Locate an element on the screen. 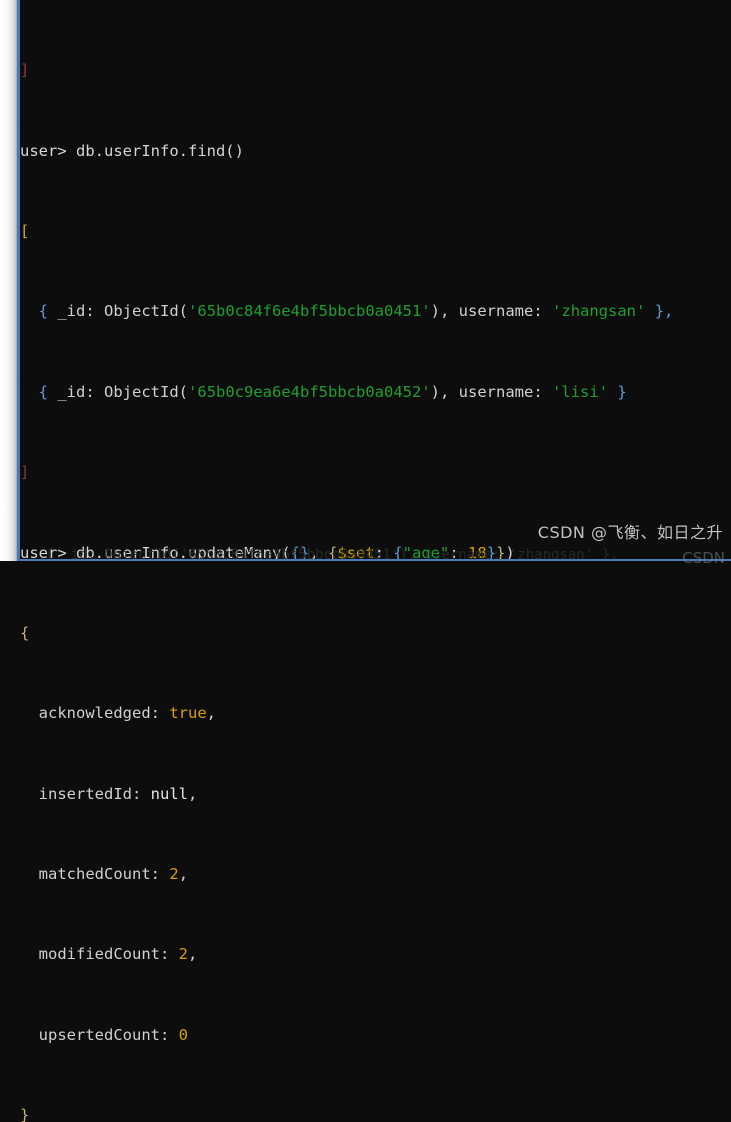  close-brace: }, is located at coordinates (659, 311).